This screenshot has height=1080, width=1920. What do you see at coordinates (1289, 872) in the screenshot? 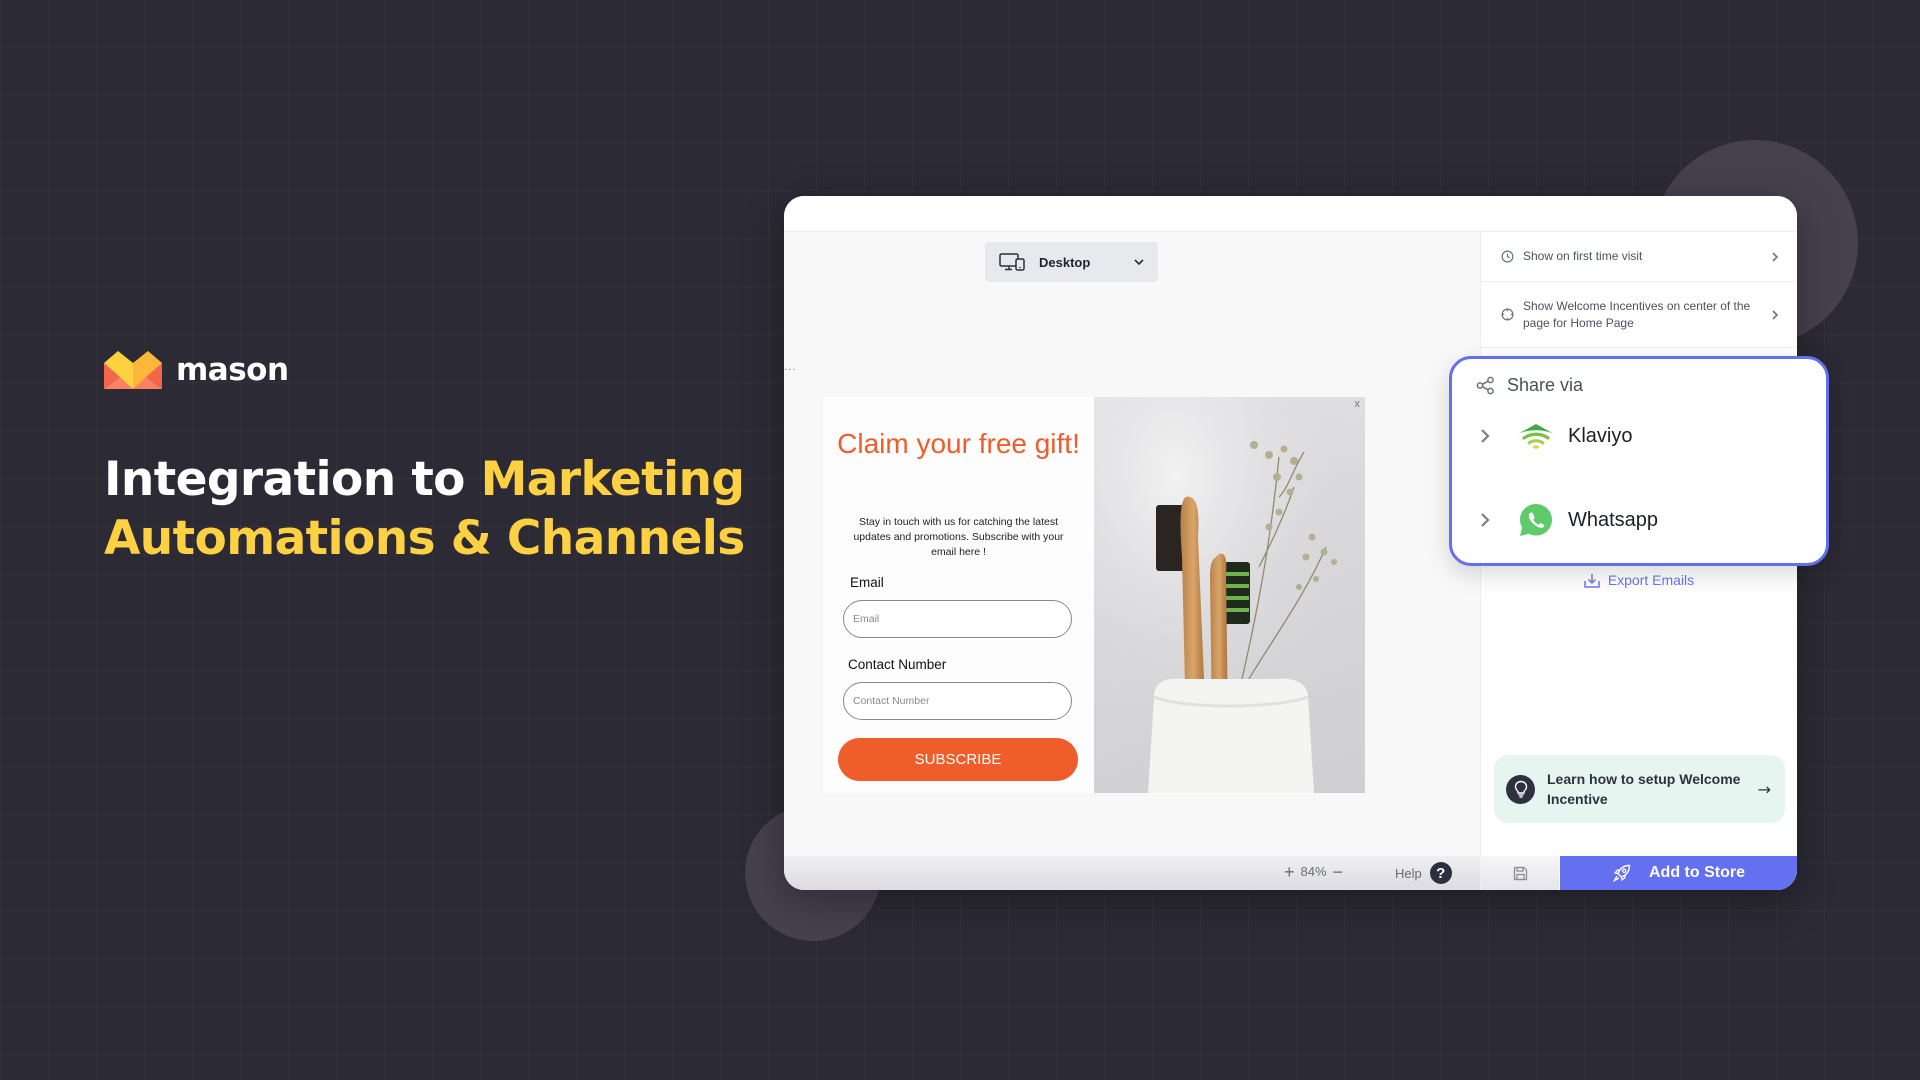
I see `zoom-in-button: +` at bounding box center [1289, 872].